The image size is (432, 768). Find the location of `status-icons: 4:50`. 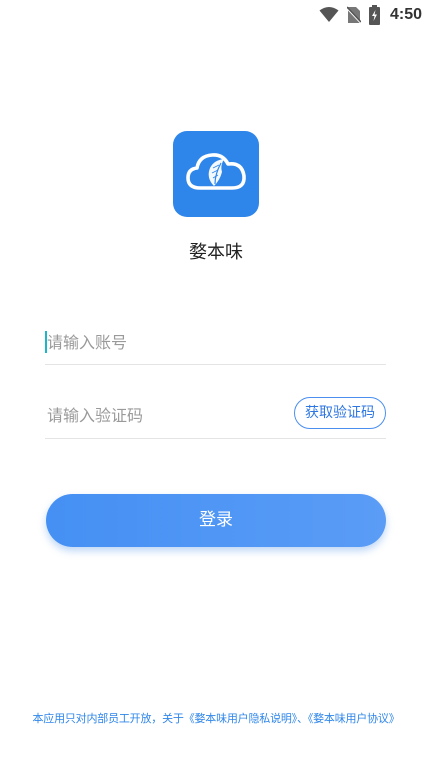

status-icons: 4:50 is located at coordinates (370, 15).